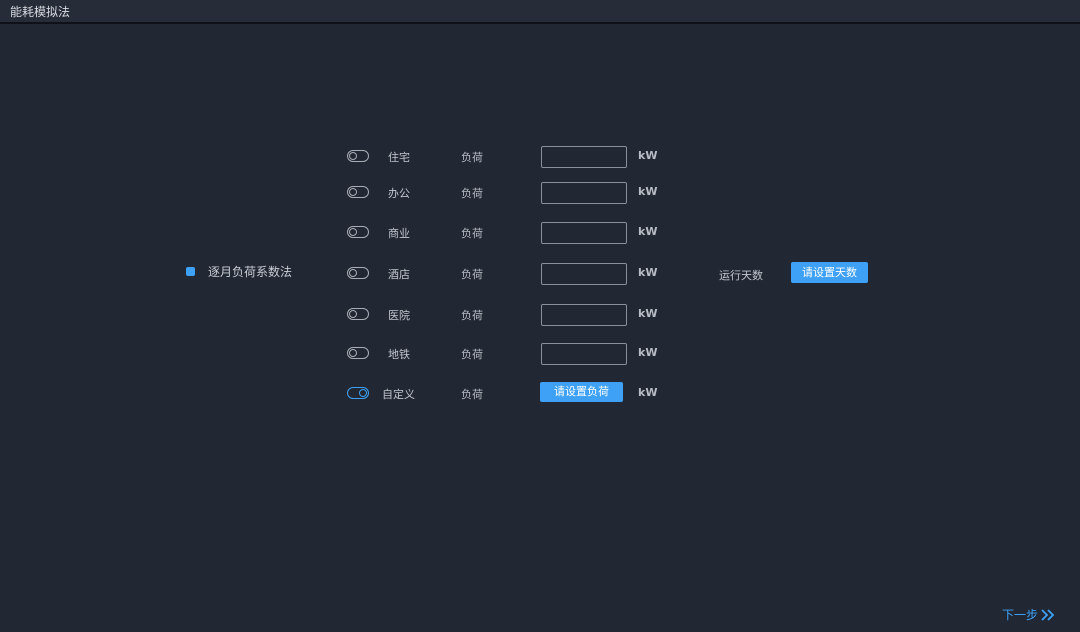 Image resolution: width=1080 pixels, height=632 pixels. Describe the element at coordinates (399, 193) in the screenshot. I see `category-label: 办公` at that location.